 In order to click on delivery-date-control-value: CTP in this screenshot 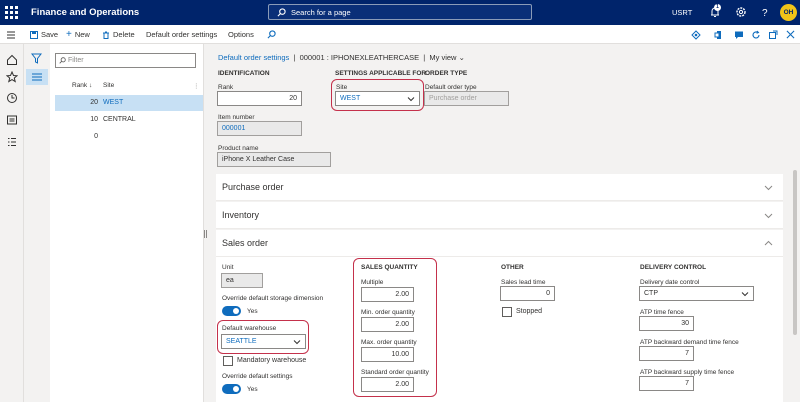, I will do `click(651, 293)`.